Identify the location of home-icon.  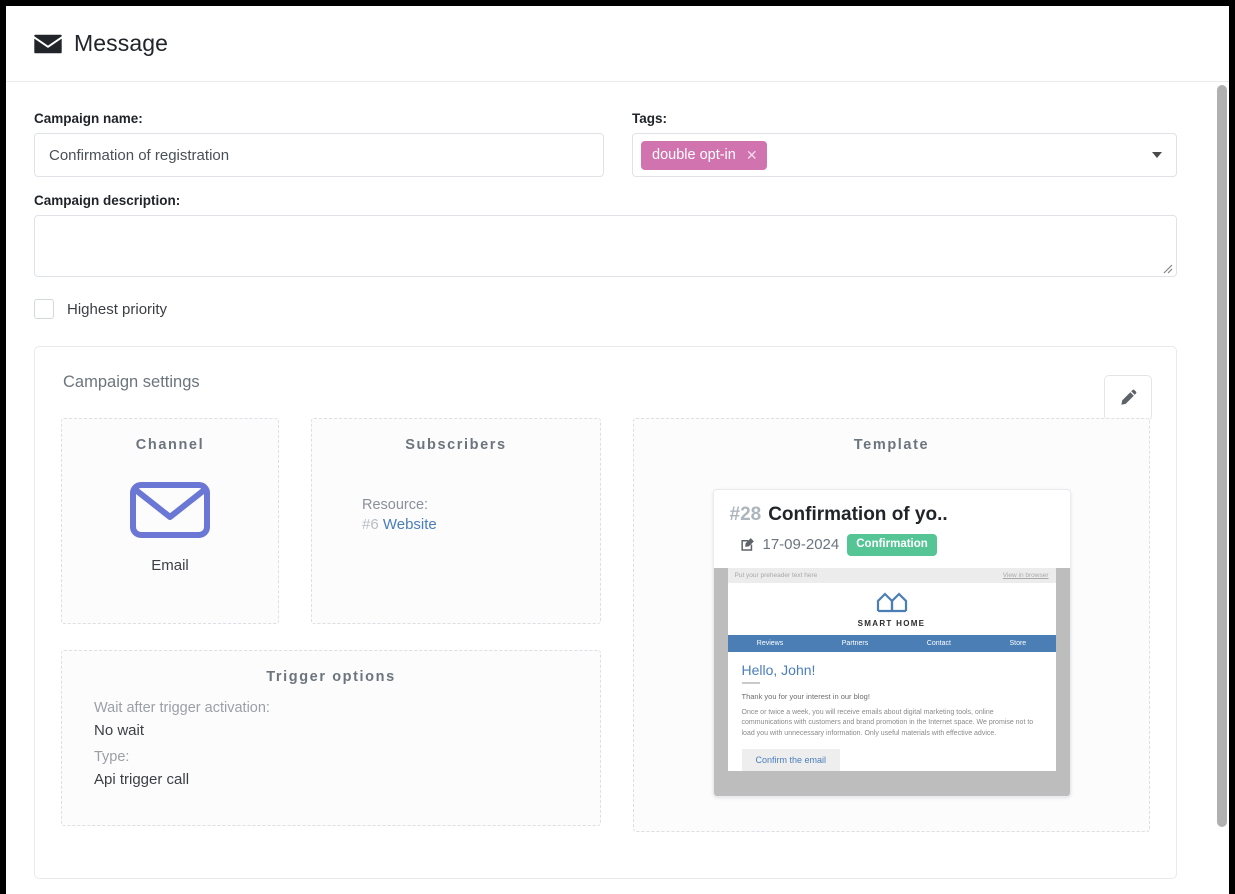
(891, 601).